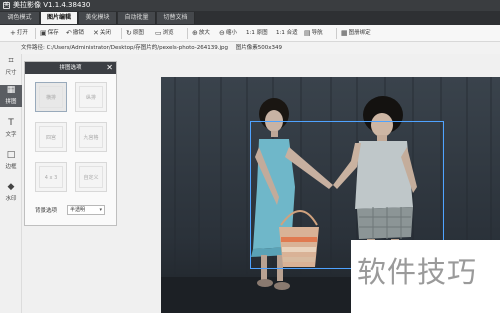 The height and width of the screenshot is (313, 500). I want to click on close-image-button: ✕ 关闭, so click(102, 33).